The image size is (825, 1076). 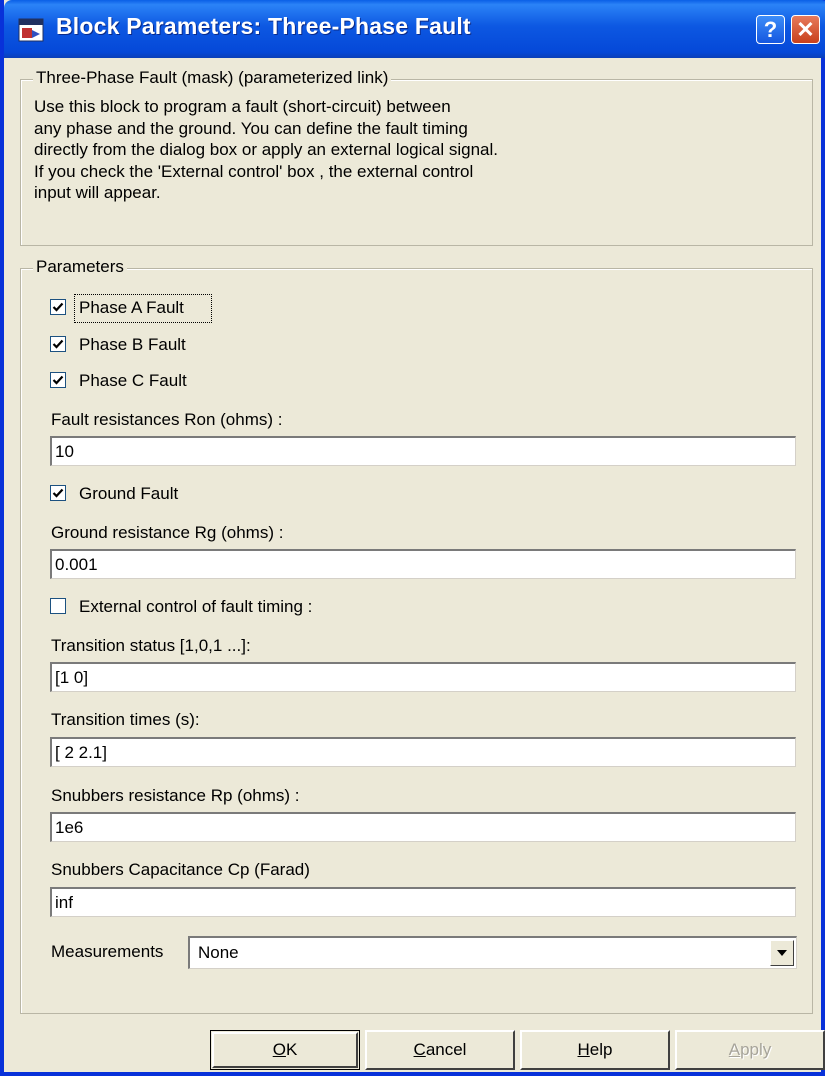 What do you see at coordinates (734, 1049) in the screenshot?
I see `apply-mnemonic: A` at bounding box center [734, 1049].